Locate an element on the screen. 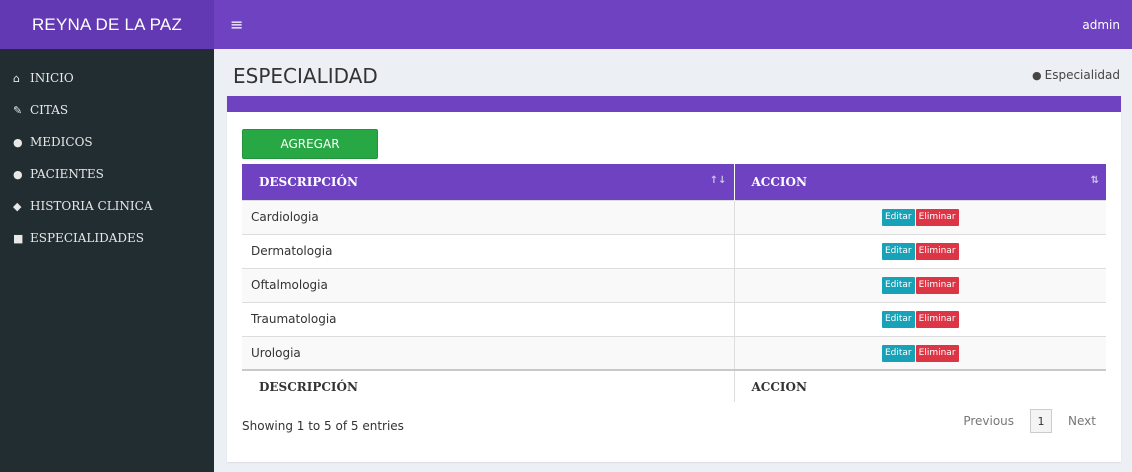  add-button: AGREGAR is located at coordinates (310, 144).